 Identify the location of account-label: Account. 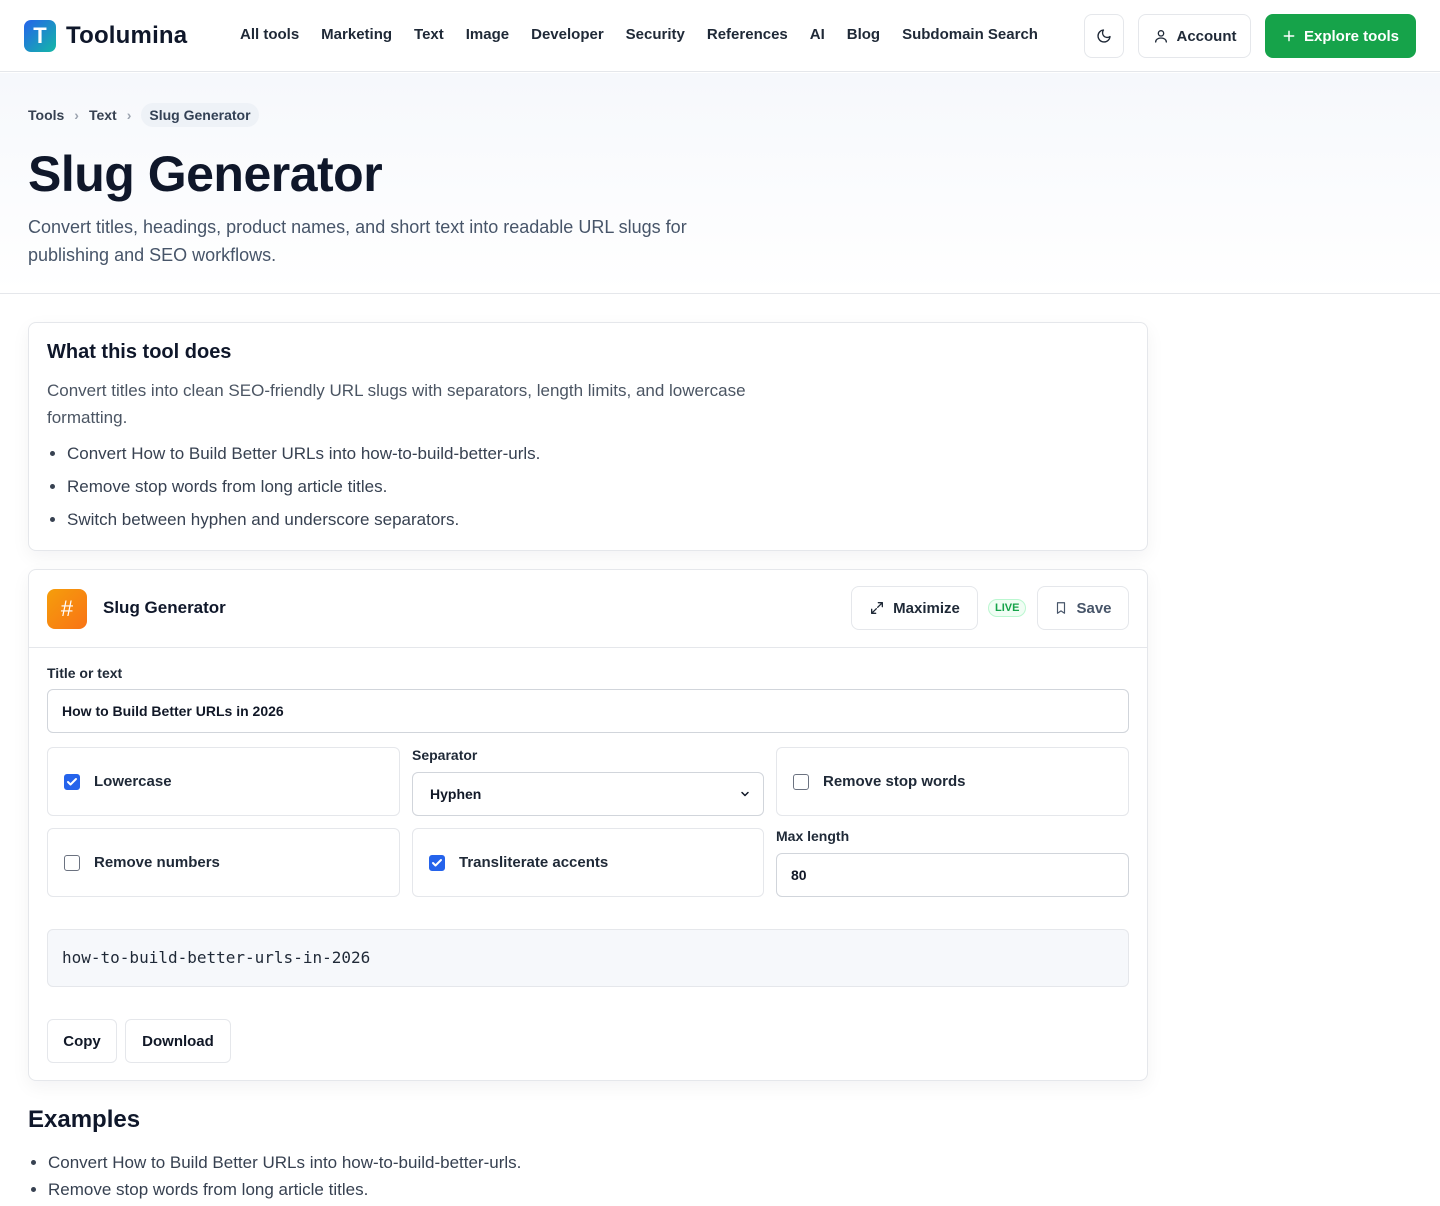
(1206, 36).